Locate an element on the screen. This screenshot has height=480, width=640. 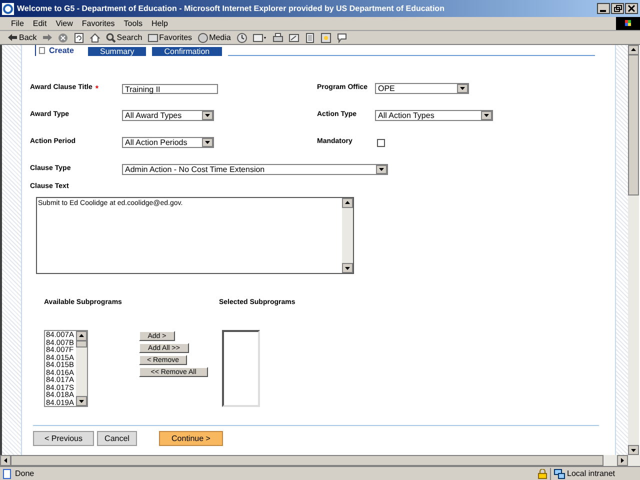
required-marker: * is located at coordinates (96, 88).